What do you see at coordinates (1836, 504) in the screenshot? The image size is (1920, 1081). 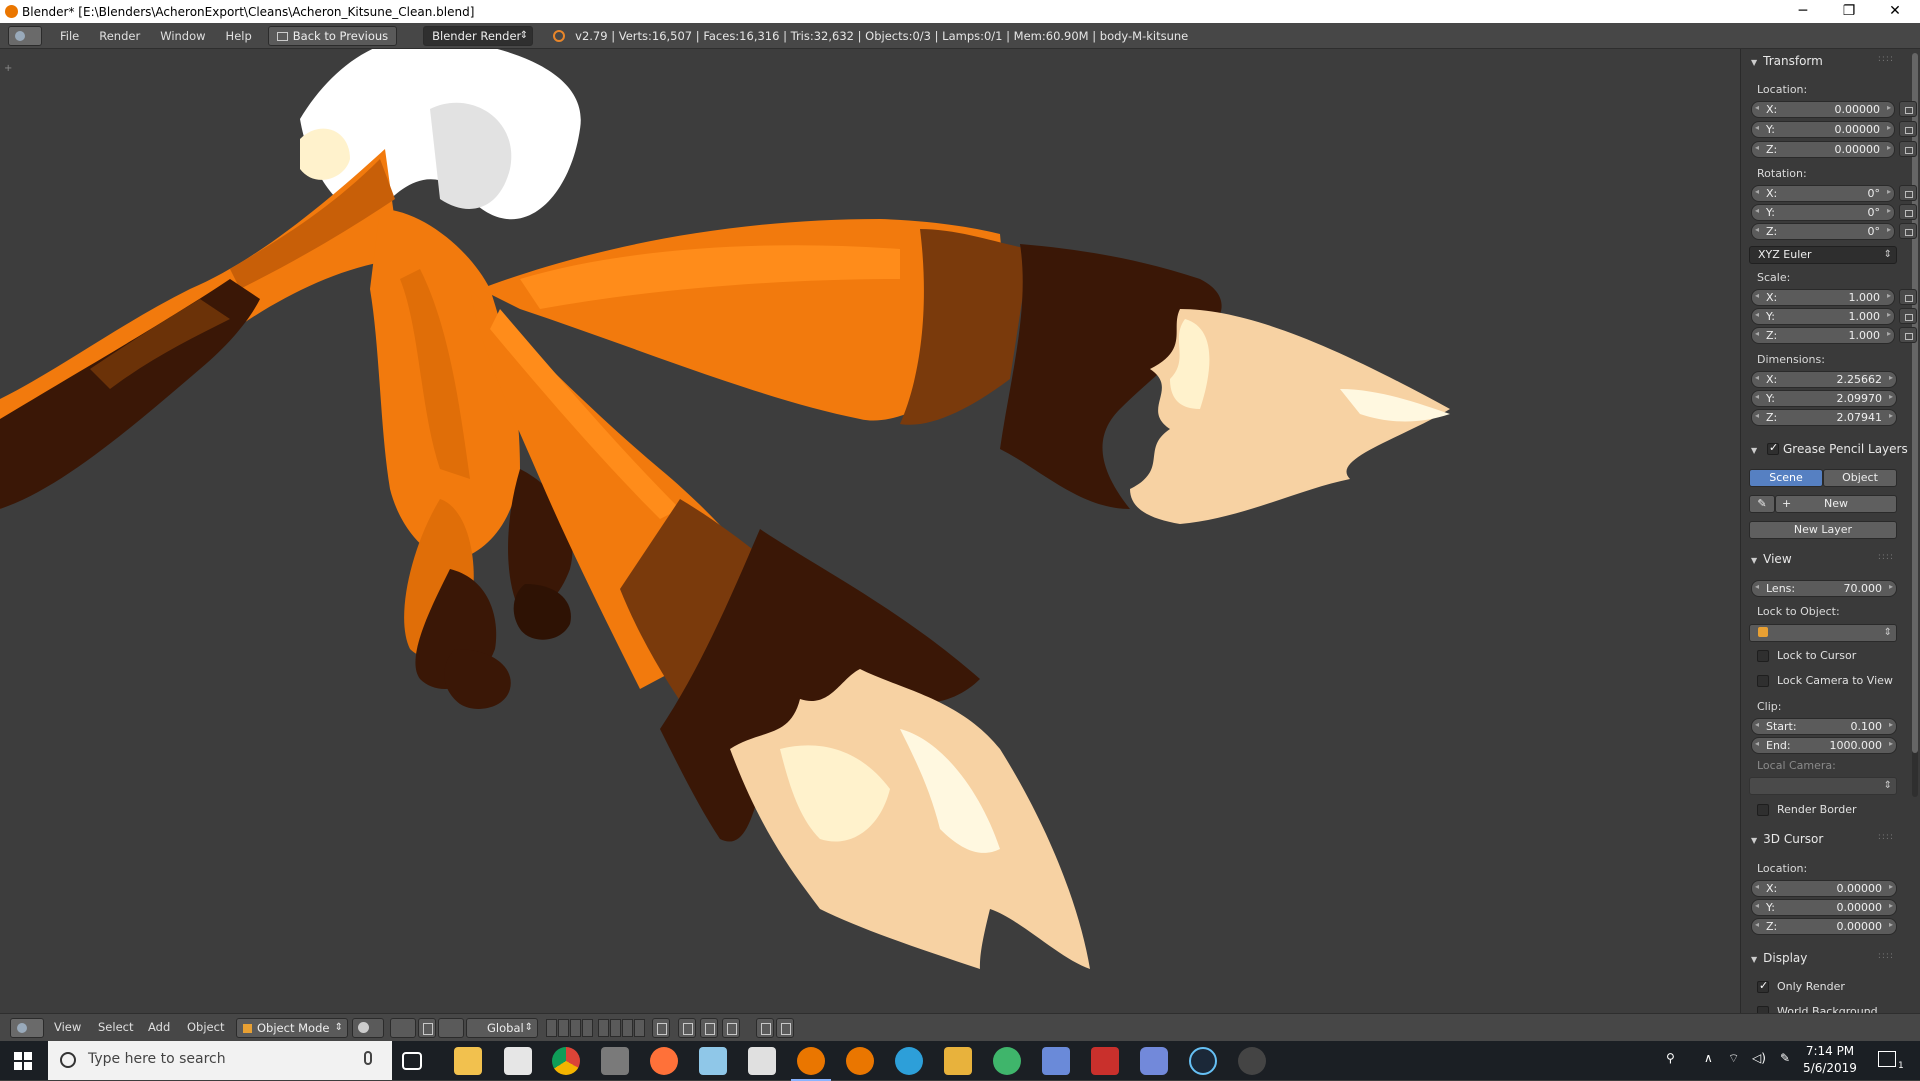 I see `new-grease-pencil-button: + New` at bounding box center [1836, 504].